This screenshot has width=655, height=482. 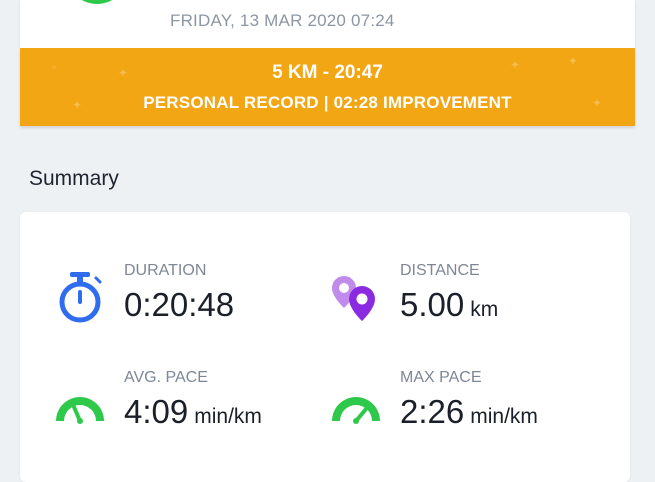 I want to click on max-pace-number: 2:26, so click(x=432, y=411).